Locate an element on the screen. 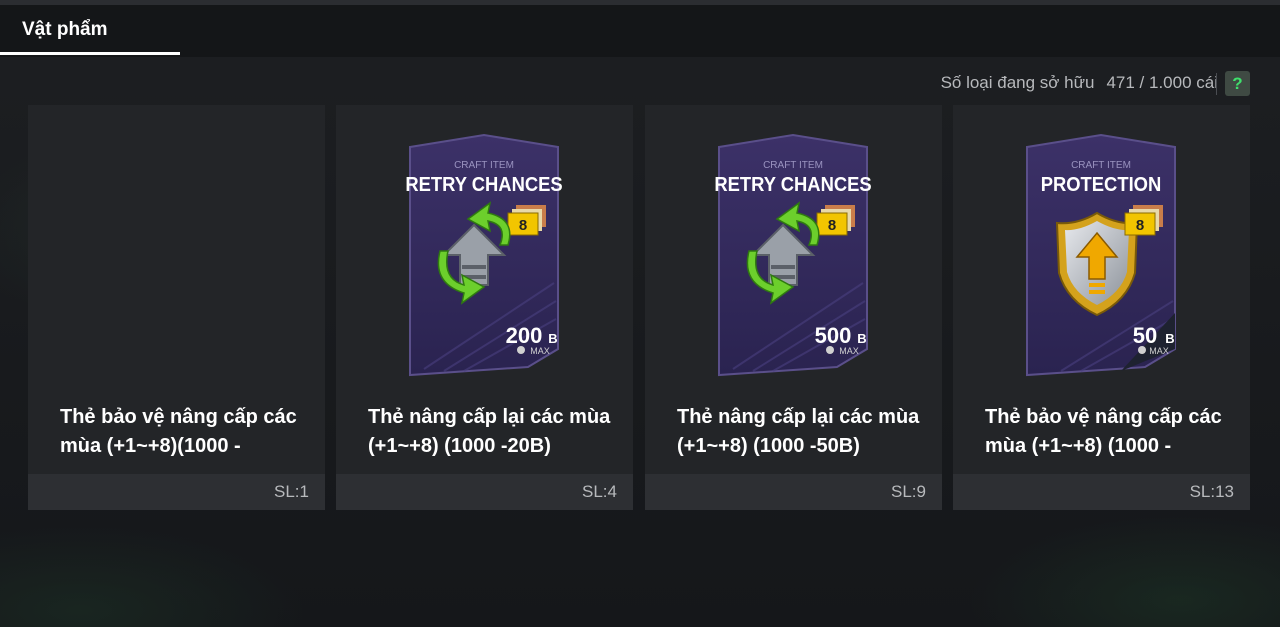 This screenshot has height=627, width=1280. svg-text: 500 is located at coordinates (833, 335).